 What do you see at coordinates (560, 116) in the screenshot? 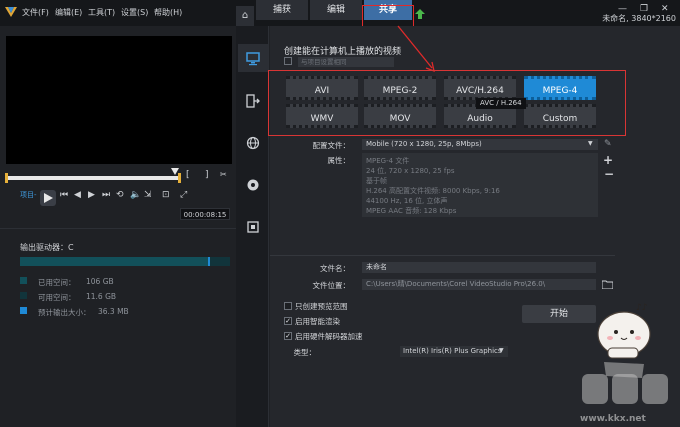
I see `format-custom-button: Custom` at bounding box center [560, 116].